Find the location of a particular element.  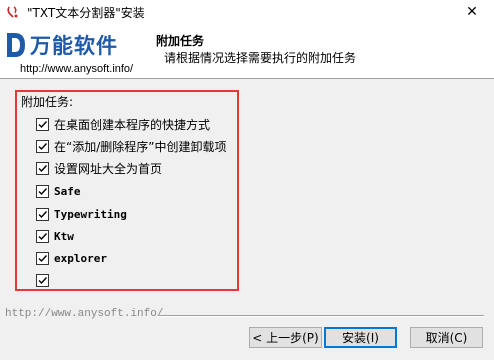

footer-url: http://www.anysoft.info/ is located at coordinates (84, 314).